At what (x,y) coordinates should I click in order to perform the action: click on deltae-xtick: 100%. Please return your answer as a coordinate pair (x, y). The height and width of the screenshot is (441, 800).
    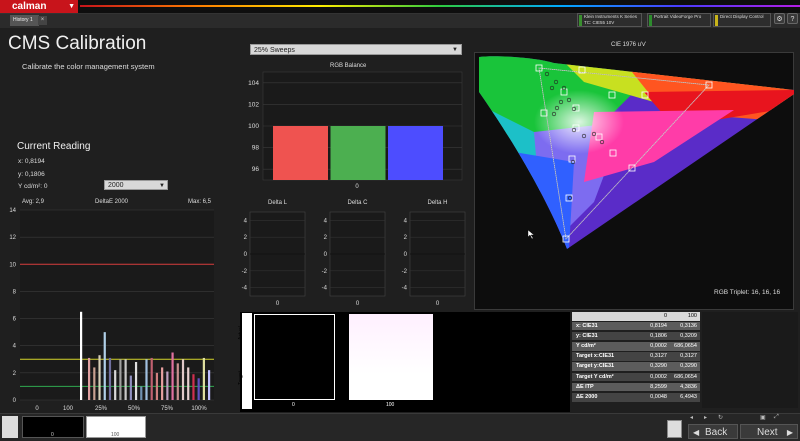
    Looking at the image, I should click on (199, 409).